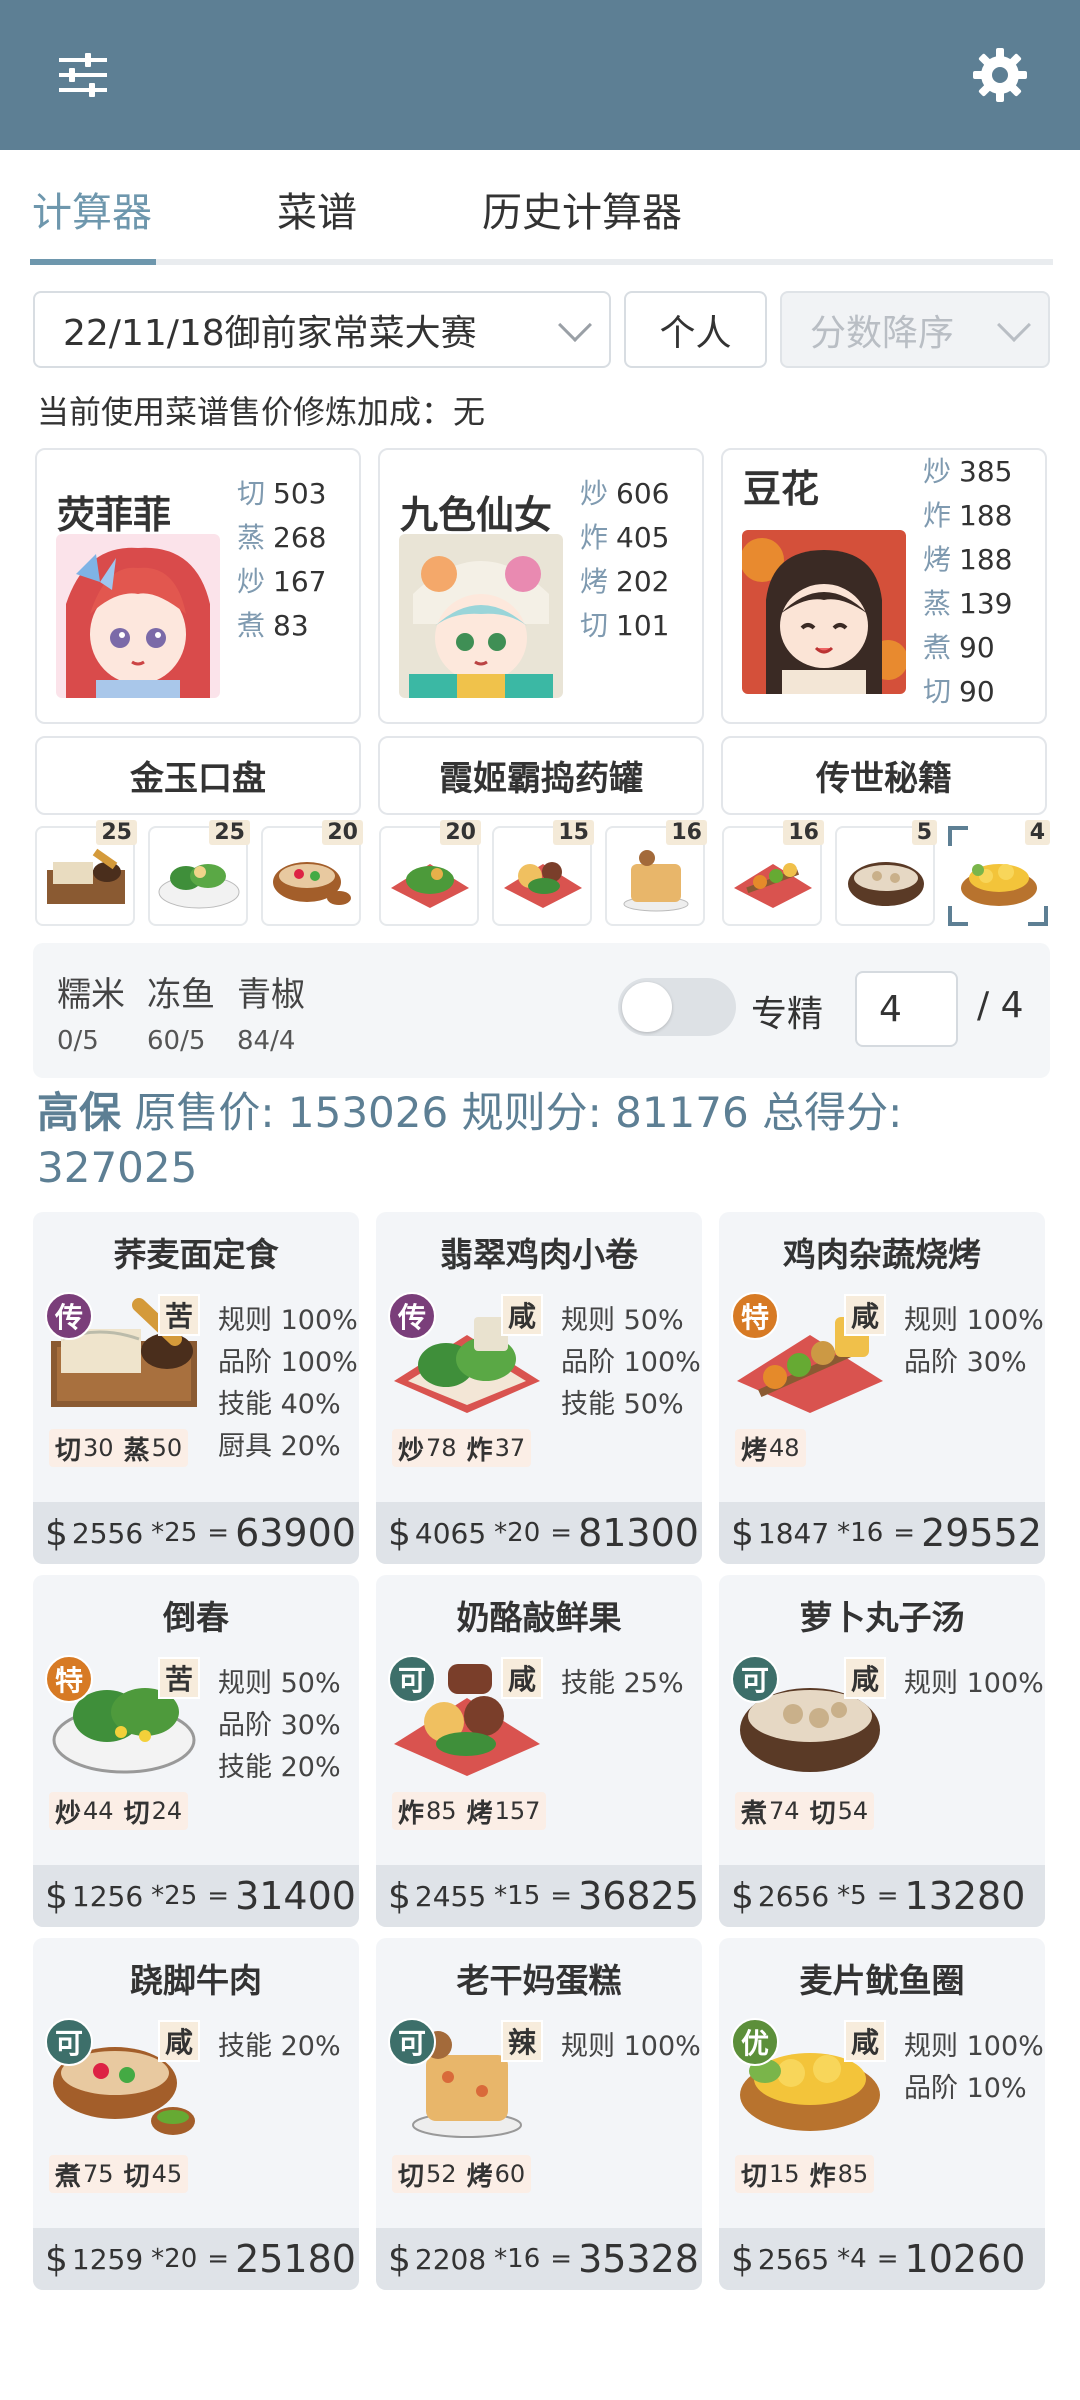 This screenshot has width=1080, height=2400. What do you see at coordinates (852, 2259) in the screenshot?
I see `quantity: *4` at bounding box center [852, 2259].